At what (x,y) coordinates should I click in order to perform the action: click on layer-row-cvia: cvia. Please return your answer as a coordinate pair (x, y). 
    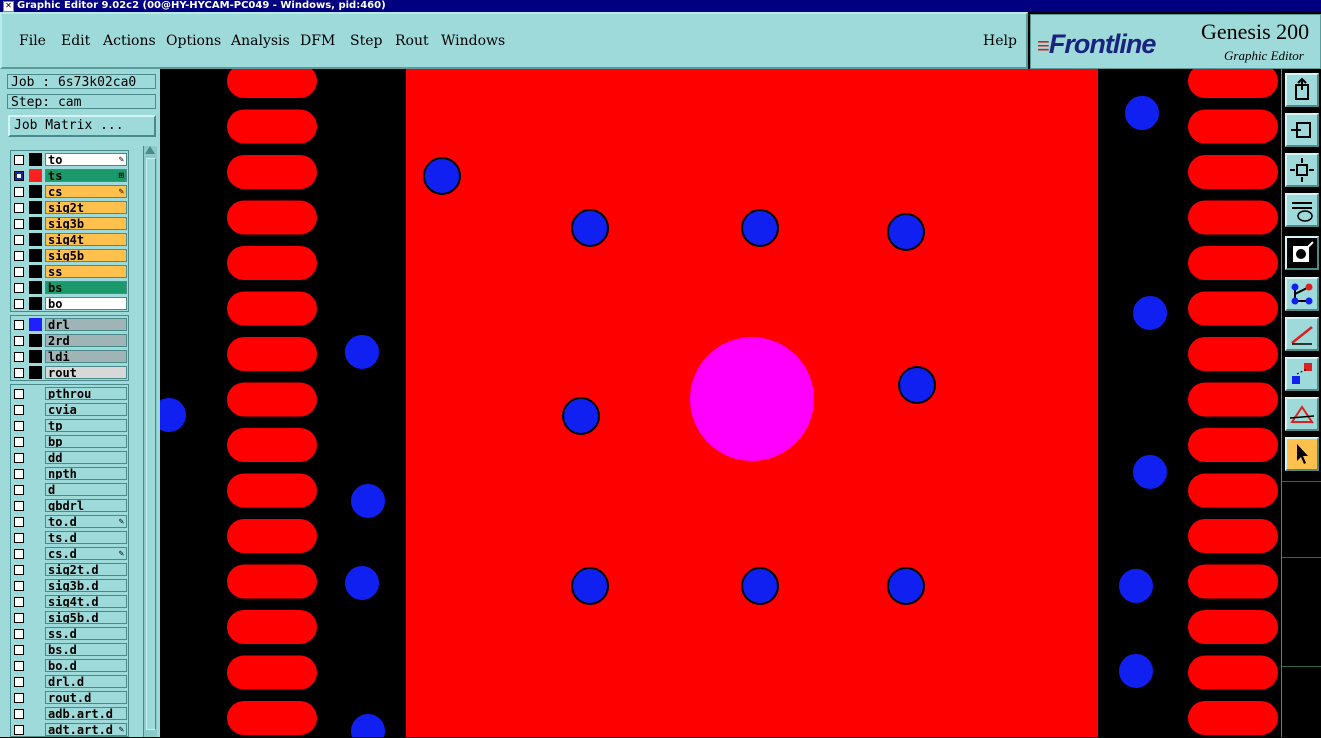
    Looking at the image, I should click on (69, 410).